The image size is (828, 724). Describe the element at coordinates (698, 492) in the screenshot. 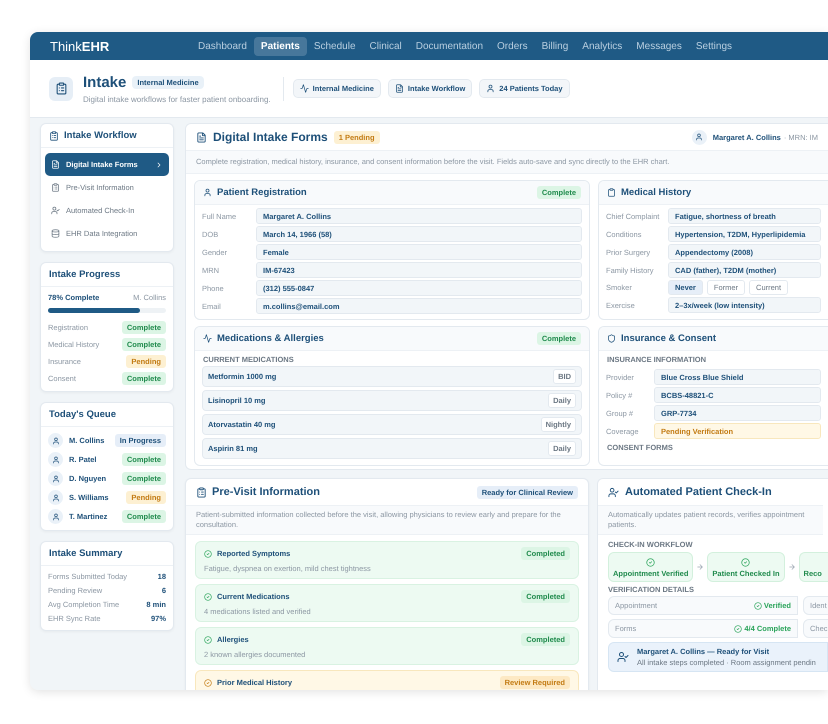

I see `card-title: Automated Patient Check-In` at that location.